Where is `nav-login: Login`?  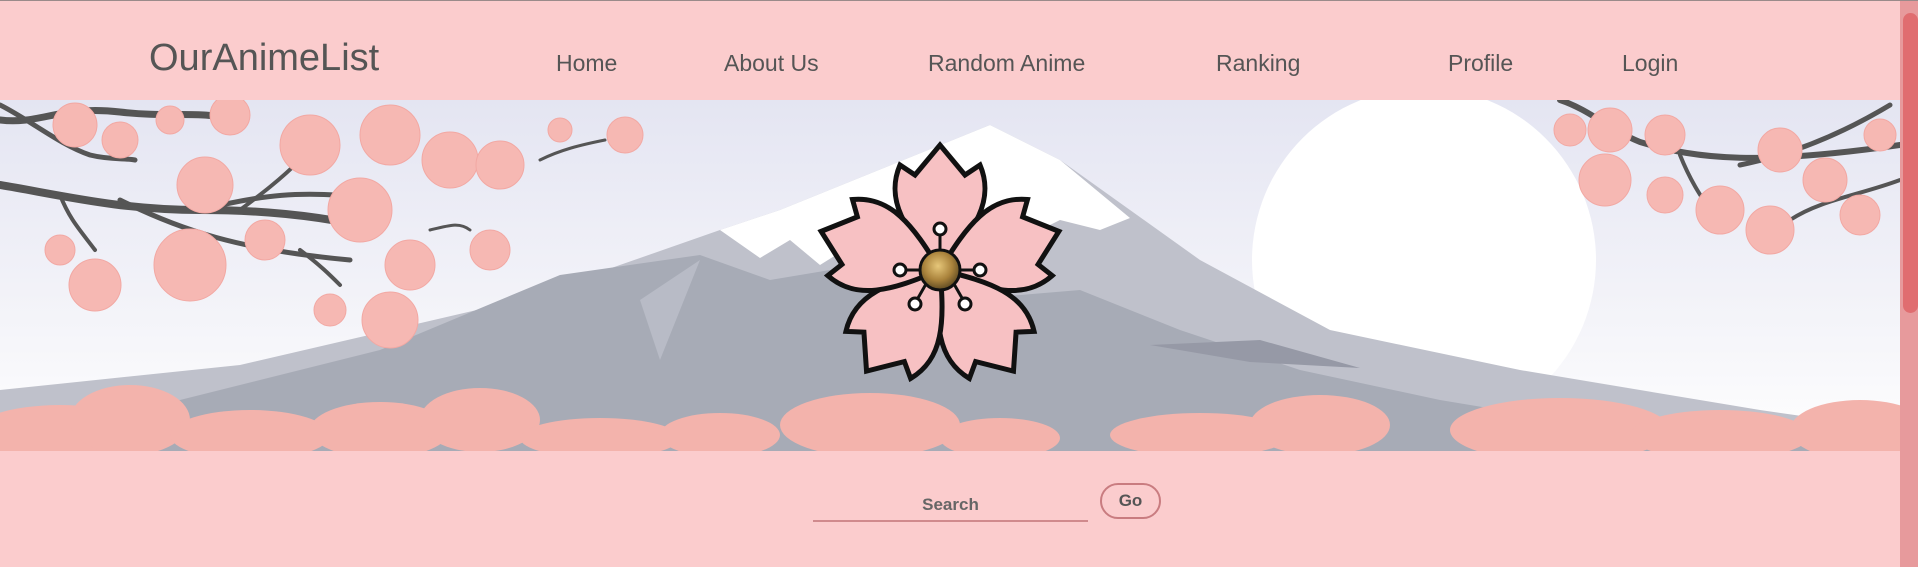 nav-login: Login is located at coordinates (1650, 63).